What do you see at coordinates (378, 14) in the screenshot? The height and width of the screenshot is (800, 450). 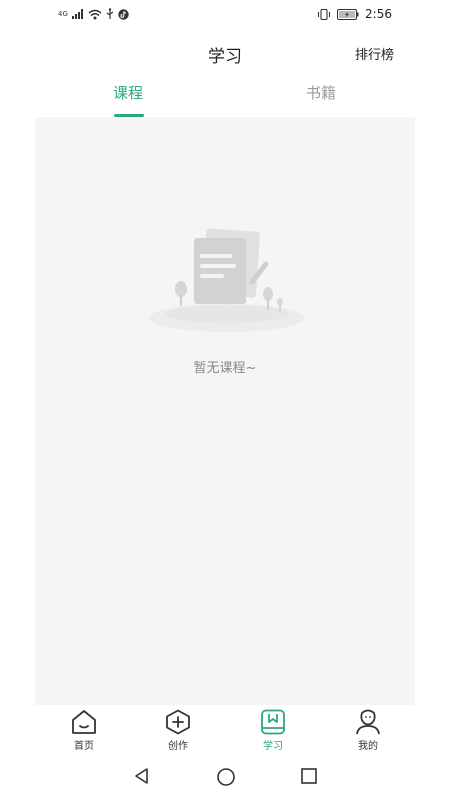 I see `status-time: 2:56` at bounding box center [378, 14].